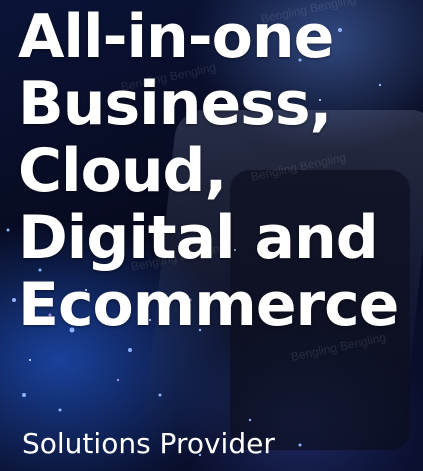 Image resolution: width=423 pixels, height=471 pixels. I want to click on headline-line: Digital and, so click(198, 238).